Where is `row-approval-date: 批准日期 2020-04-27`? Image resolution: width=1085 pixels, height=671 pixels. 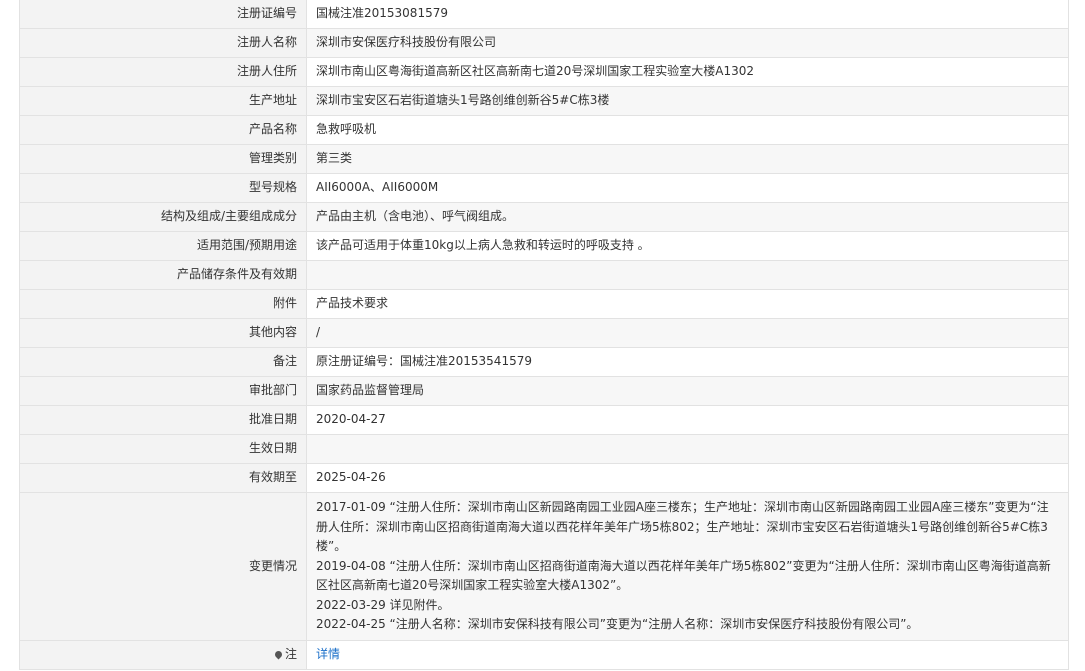
row-approval-date: 批准日期 2020-04-27 is located at coordinates (544, 420).